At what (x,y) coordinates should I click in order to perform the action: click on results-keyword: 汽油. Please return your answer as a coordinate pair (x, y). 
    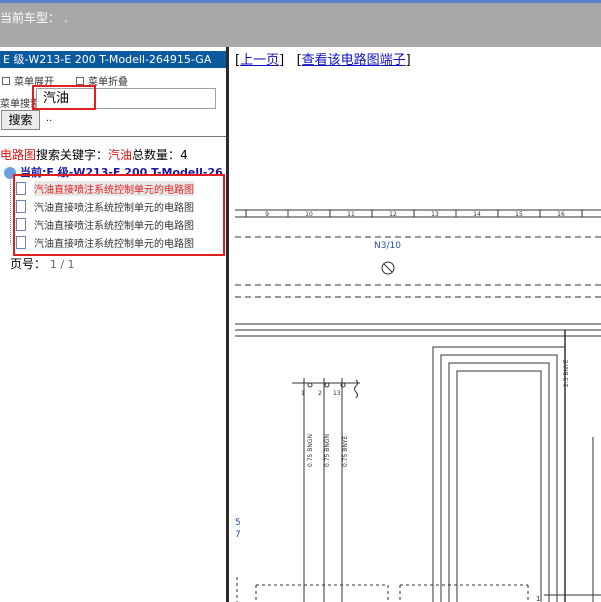
    Looking at the image, I should click on (120, 155).